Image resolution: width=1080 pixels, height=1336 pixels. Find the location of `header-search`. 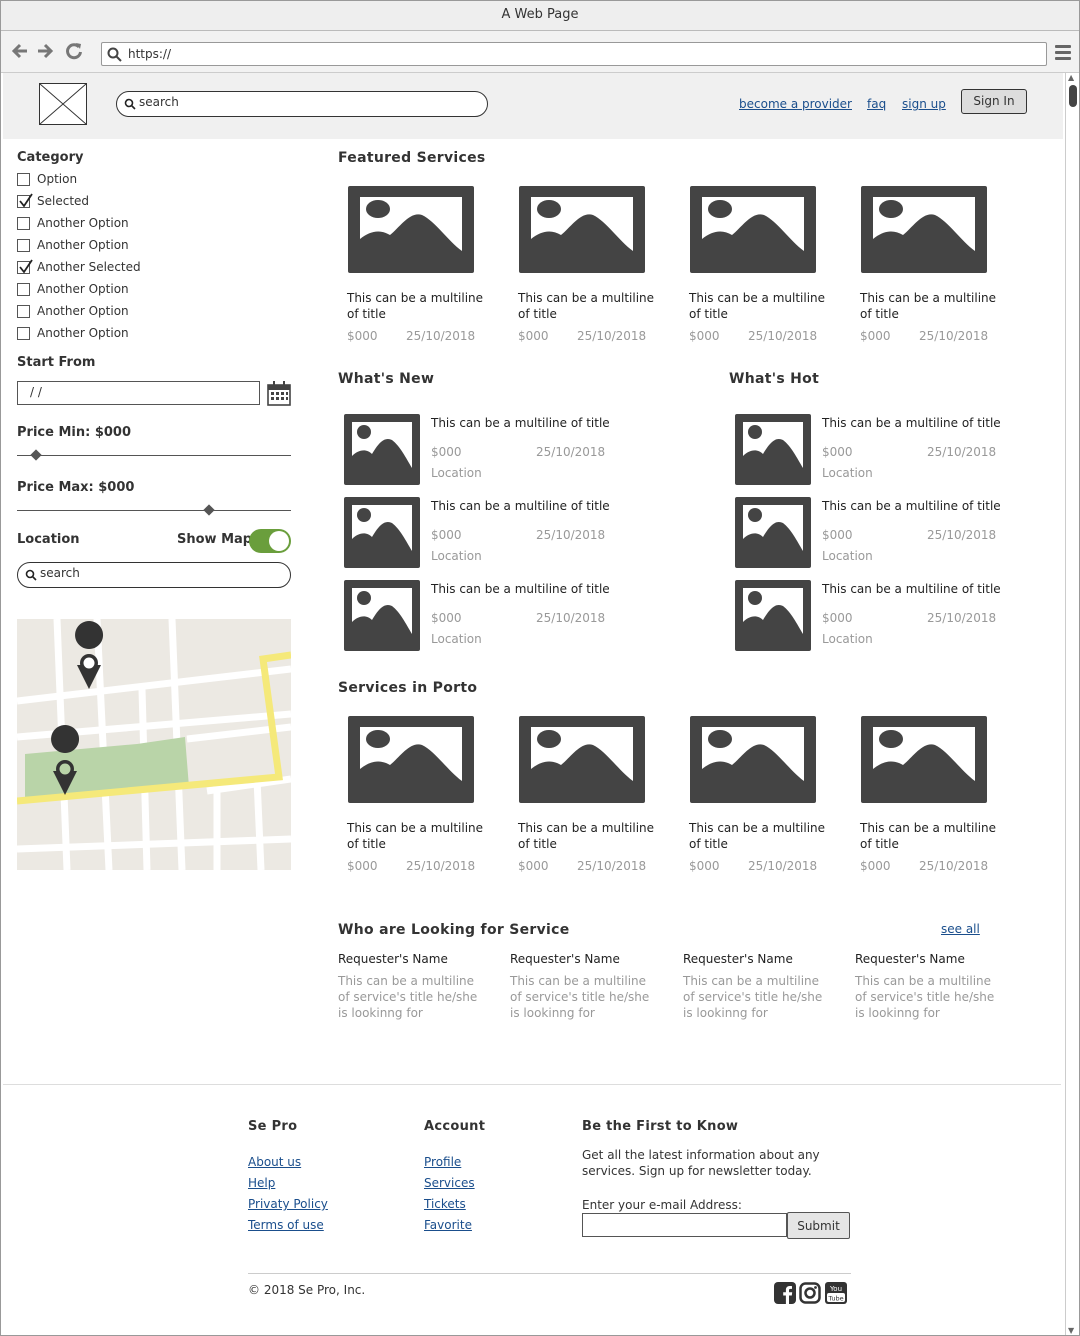

header-search is located at coordinates (302, 104).